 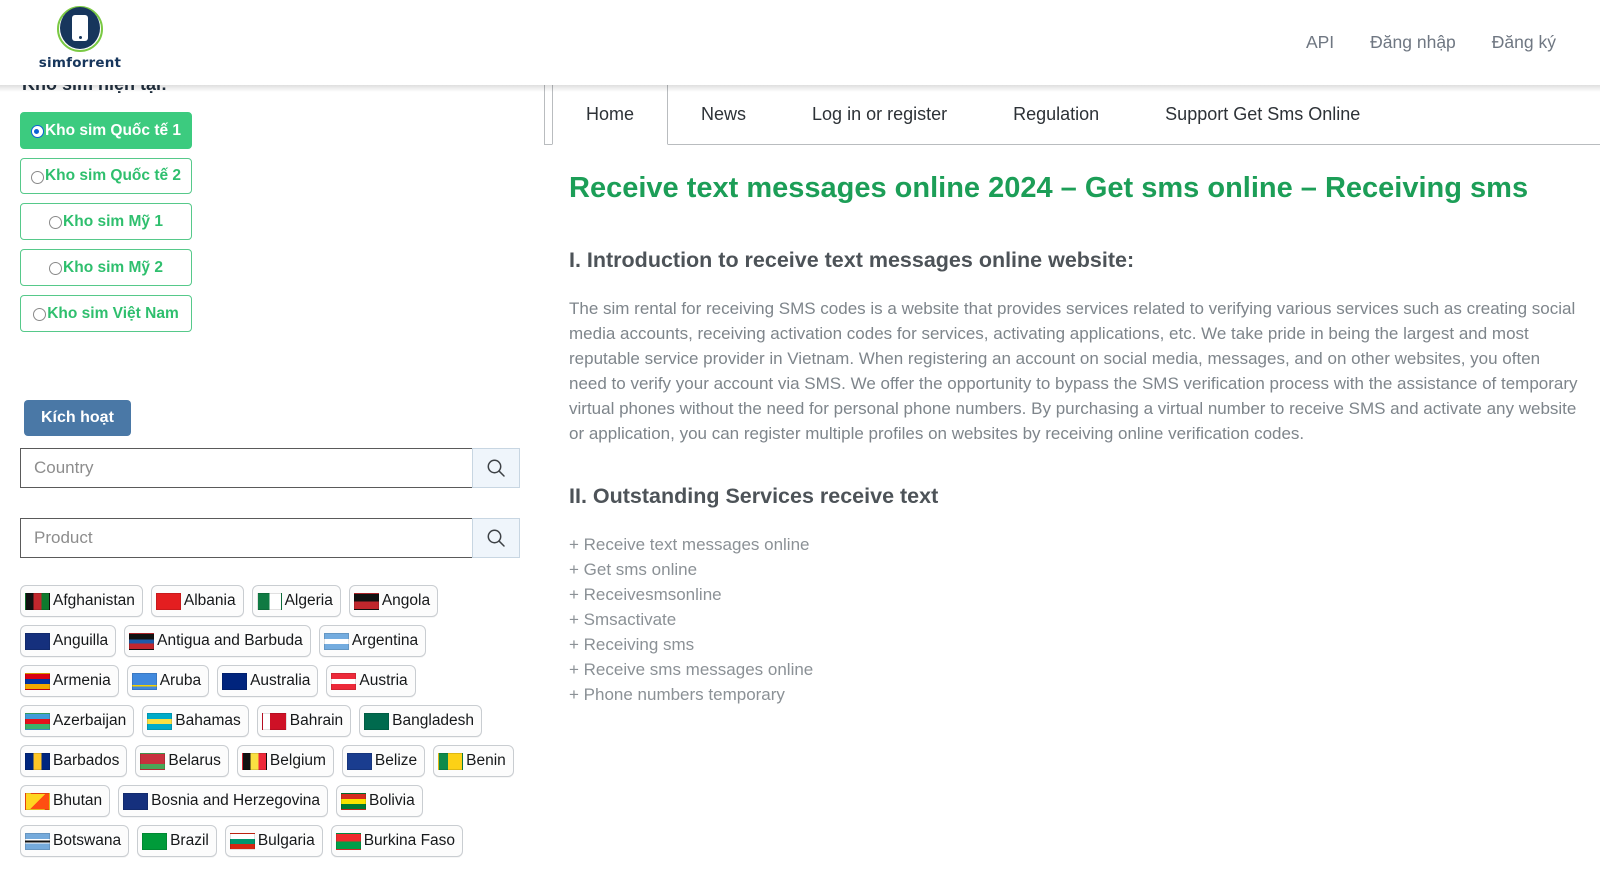 What do you see at coordinates (354, 801) in the screenshot?
I see `flag-icon-bo` at bounding box center [354, 801].